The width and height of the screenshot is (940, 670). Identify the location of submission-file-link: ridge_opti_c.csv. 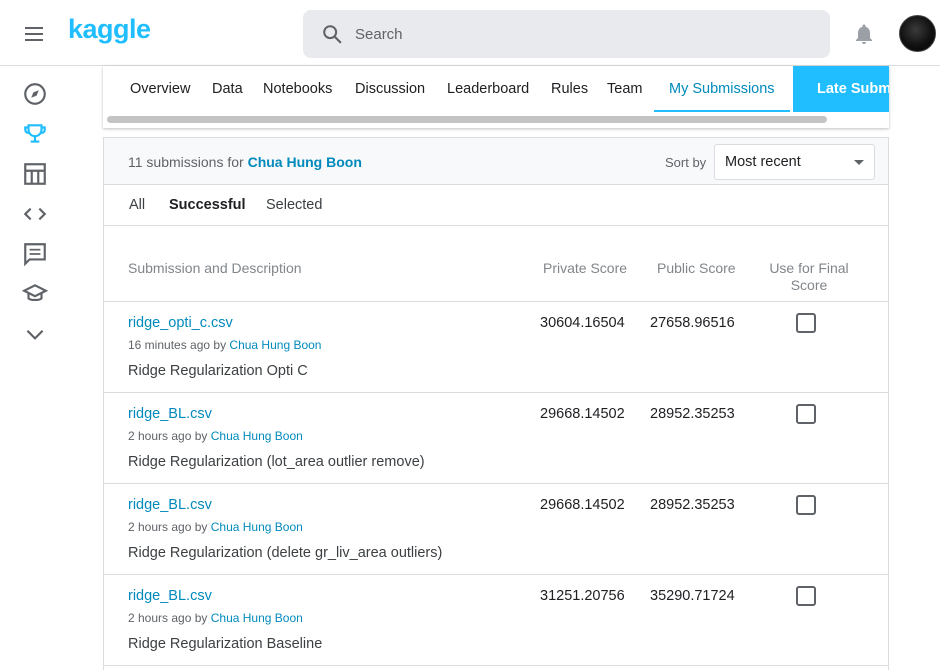
(180, 323).